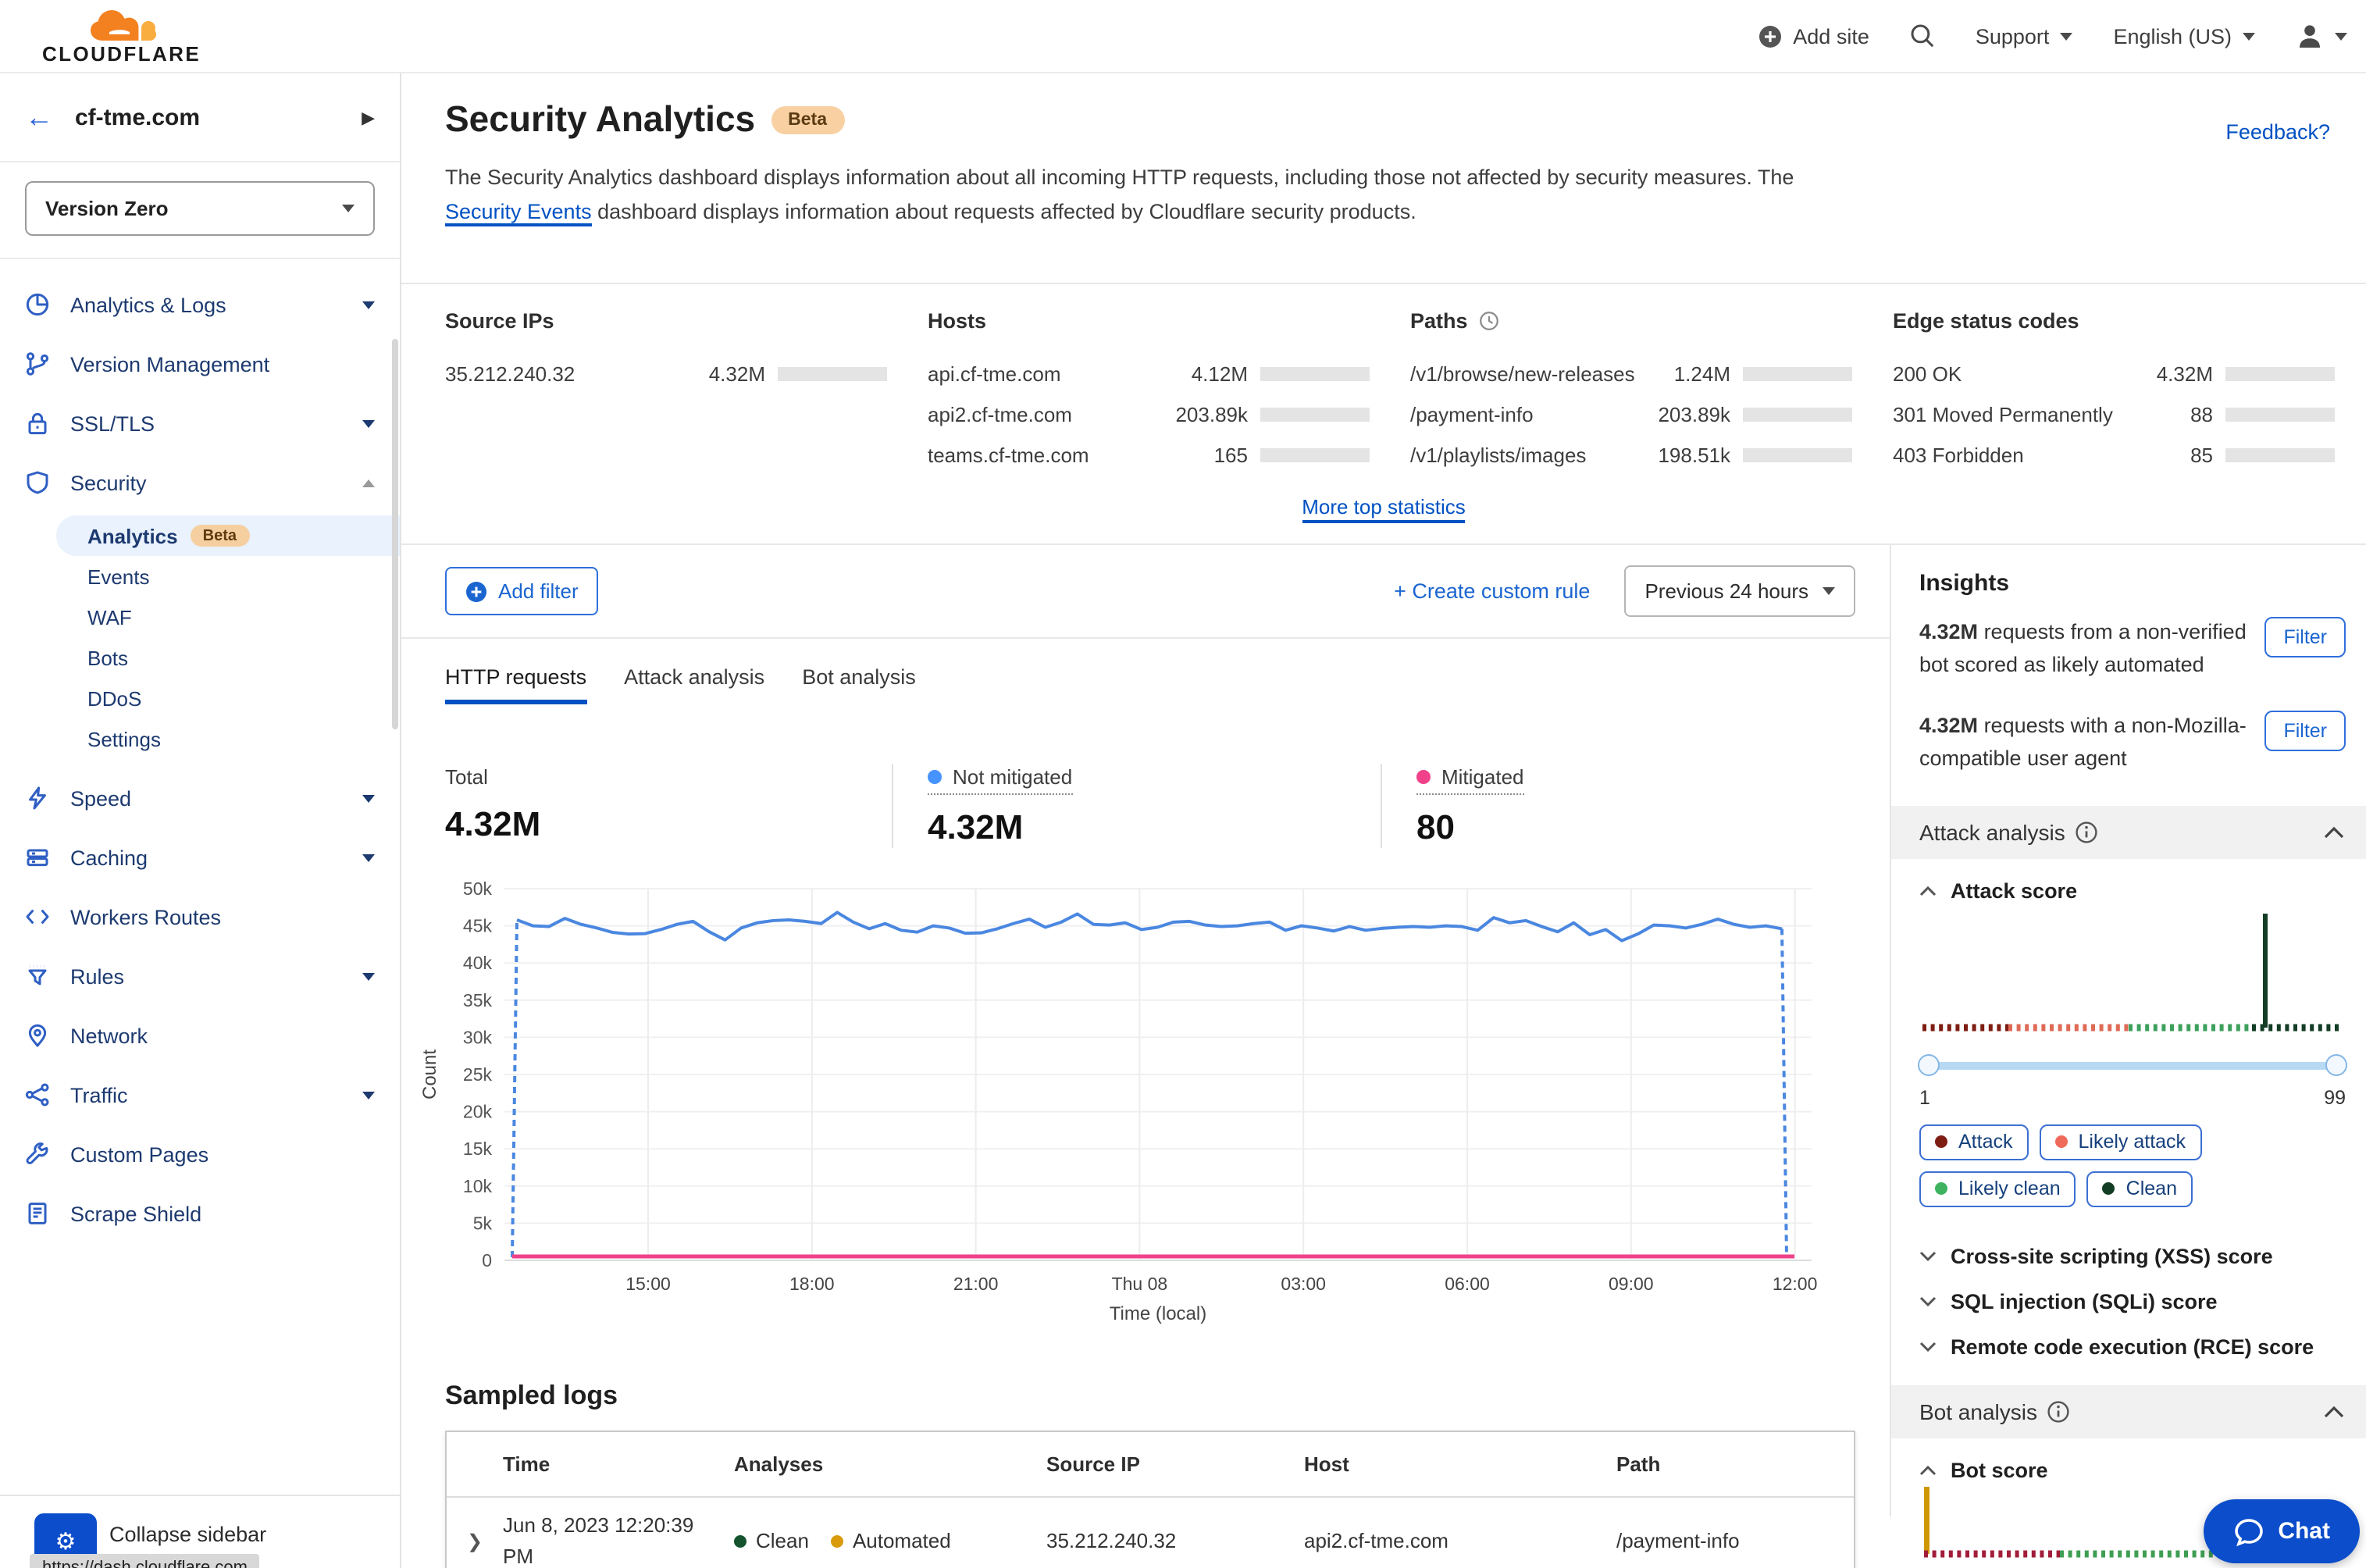  What do you see at coordinates (200, 916) in the screenshot?
I see `sidebar-item-workers-routes: Workers Routes` at bounding box center [200, 916].